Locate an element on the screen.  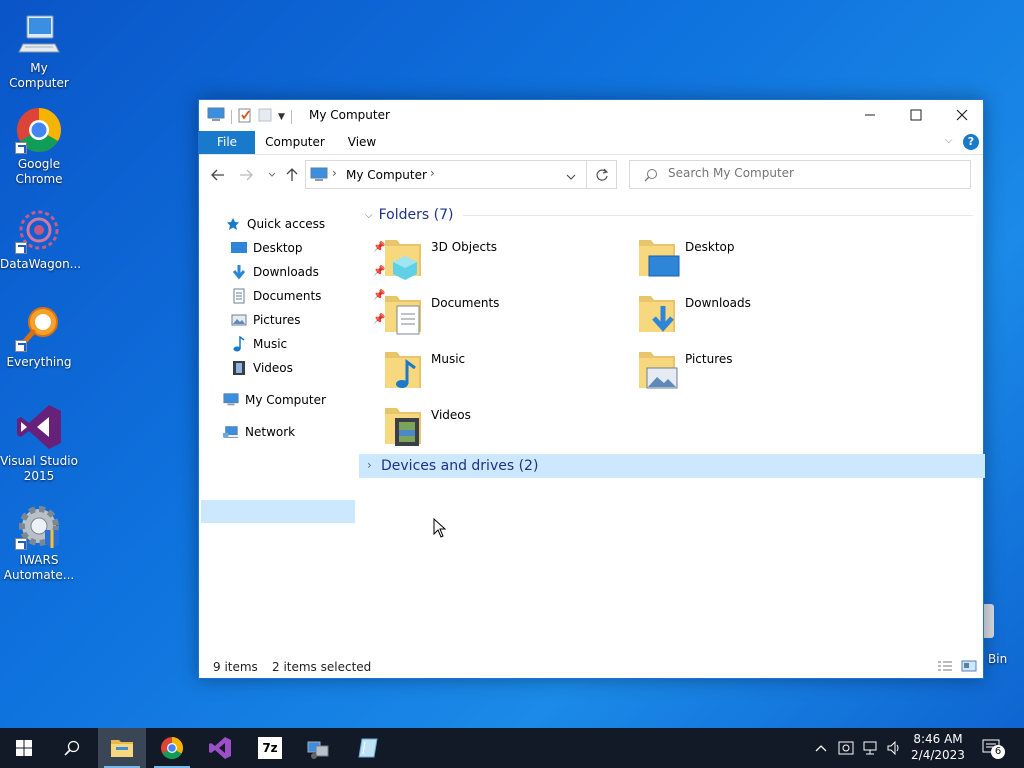
pictures-folder-icon is located at coordinates (659, 370).